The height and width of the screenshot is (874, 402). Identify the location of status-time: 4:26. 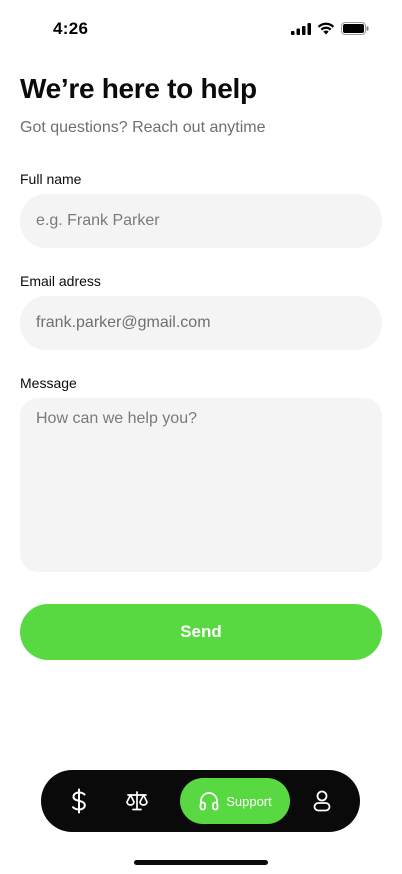
(71, 28).